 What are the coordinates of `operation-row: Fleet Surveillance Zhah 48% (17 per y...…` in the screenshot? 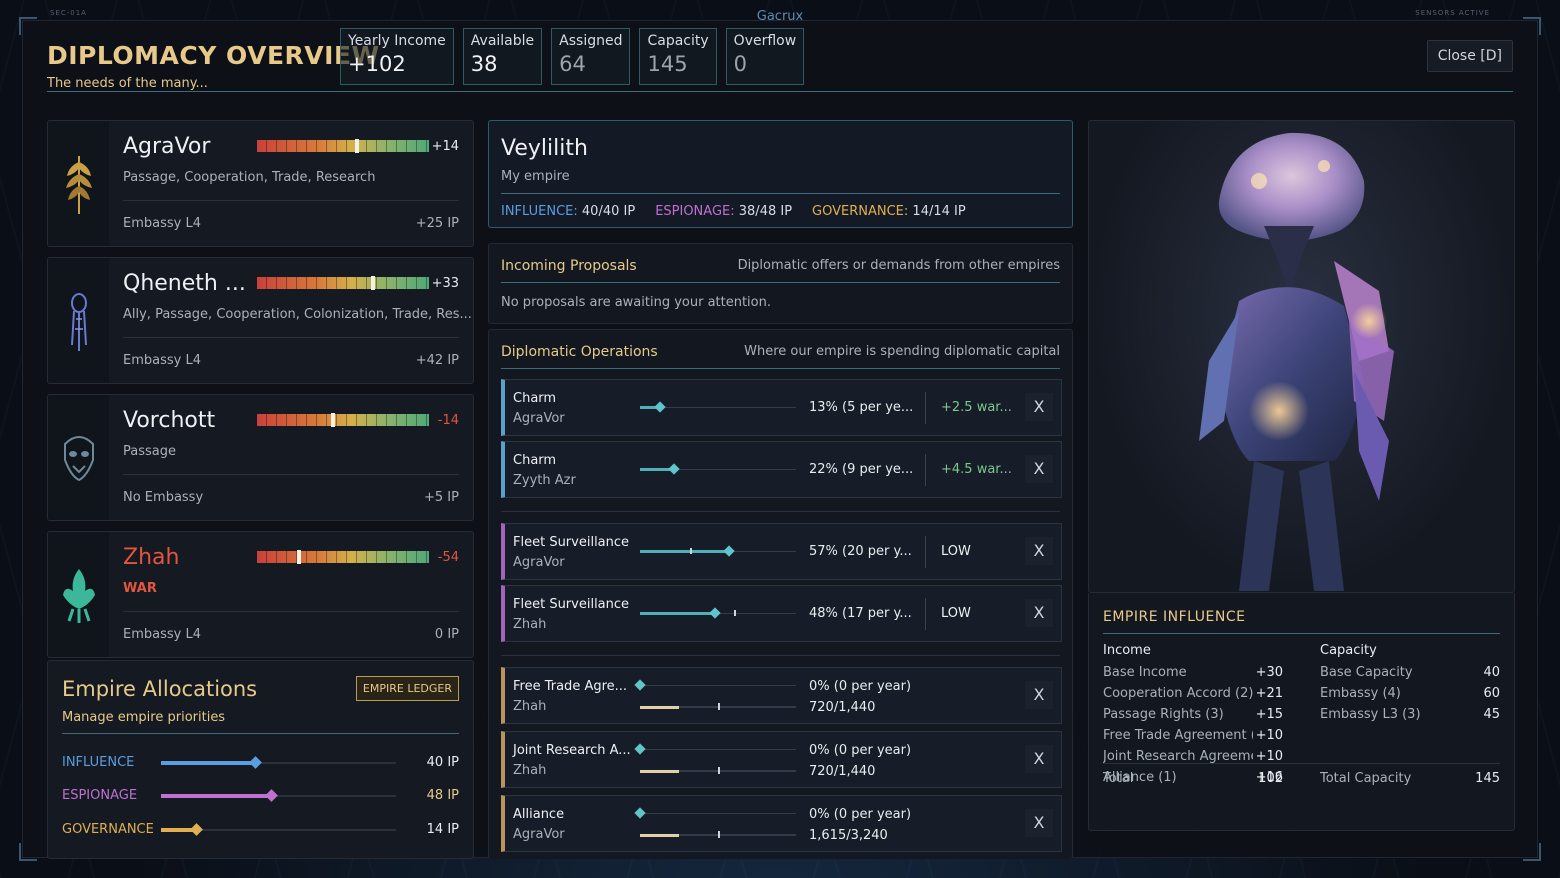 It's located at (781, 613).